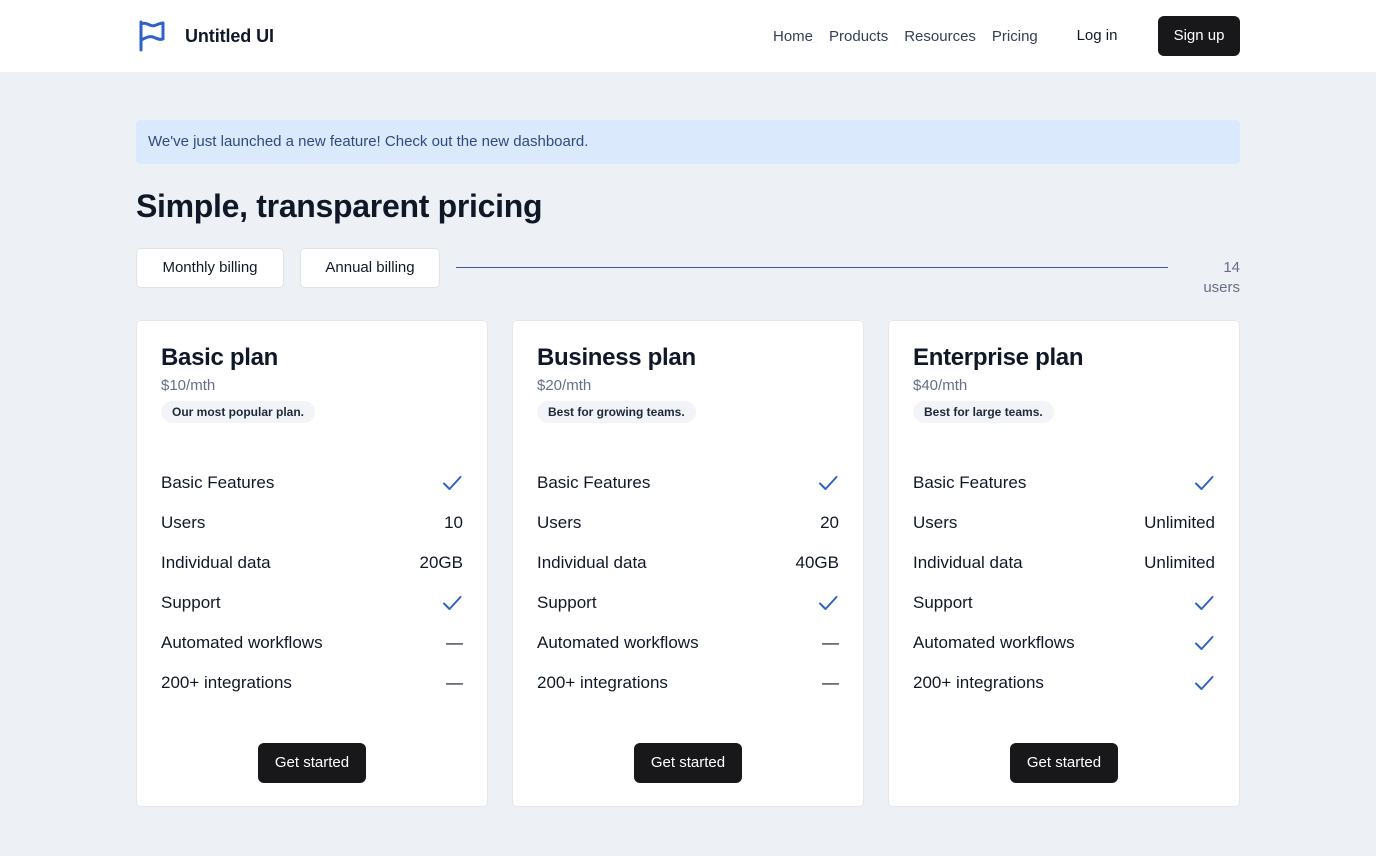 Image resolution: width=1376 pixels, height=856 pixels. I want to click on nav-resources: Resources, so click(940, 36).